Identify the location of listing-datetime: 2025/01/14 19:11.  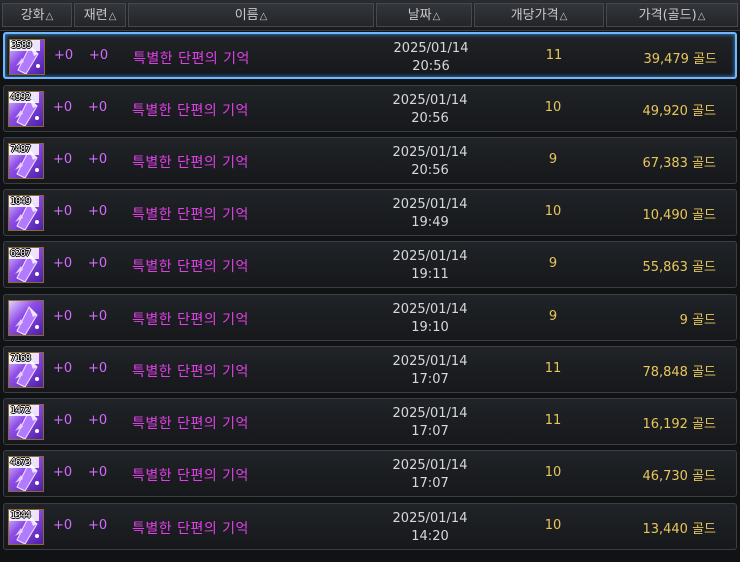
(430, 266).